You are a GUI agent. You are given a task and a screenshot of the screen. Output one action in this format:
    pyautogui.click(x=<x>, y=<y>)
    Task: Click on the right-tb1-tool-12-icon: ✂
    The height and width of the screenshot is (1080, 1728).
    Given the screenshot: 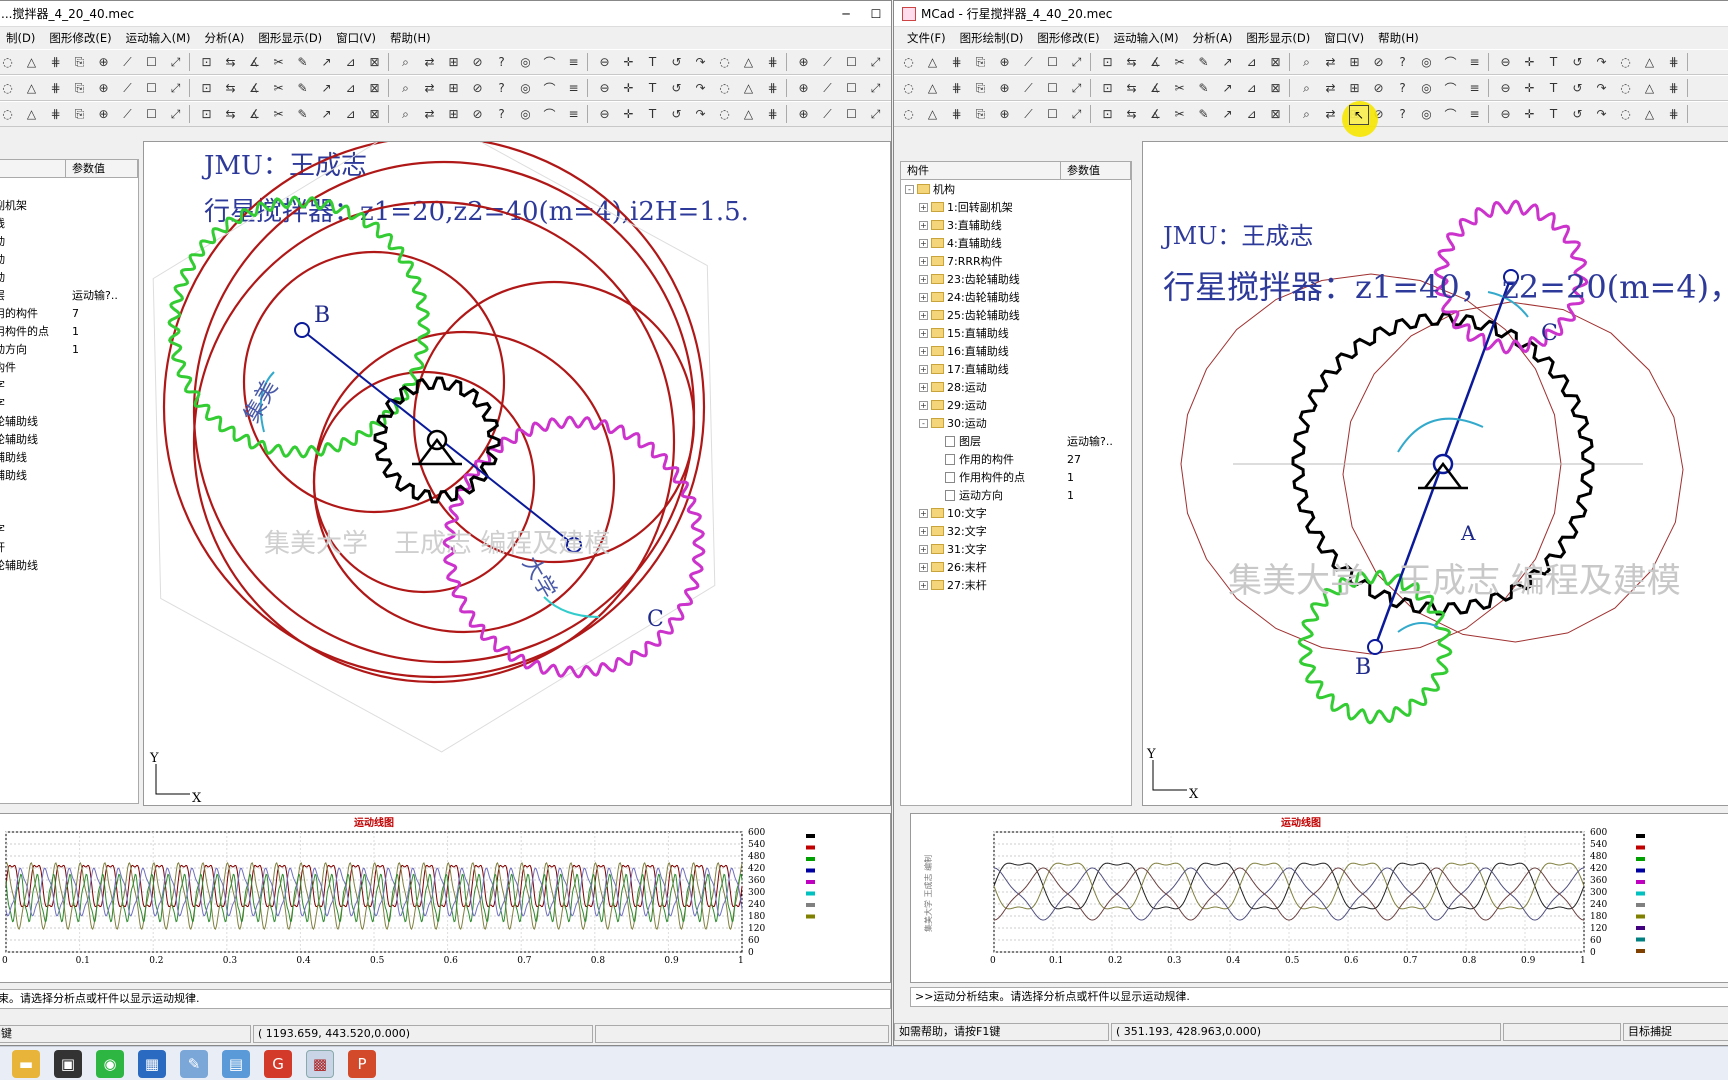 What is the action you would take?
    pyautogui.click(x=1179, y=62)
    